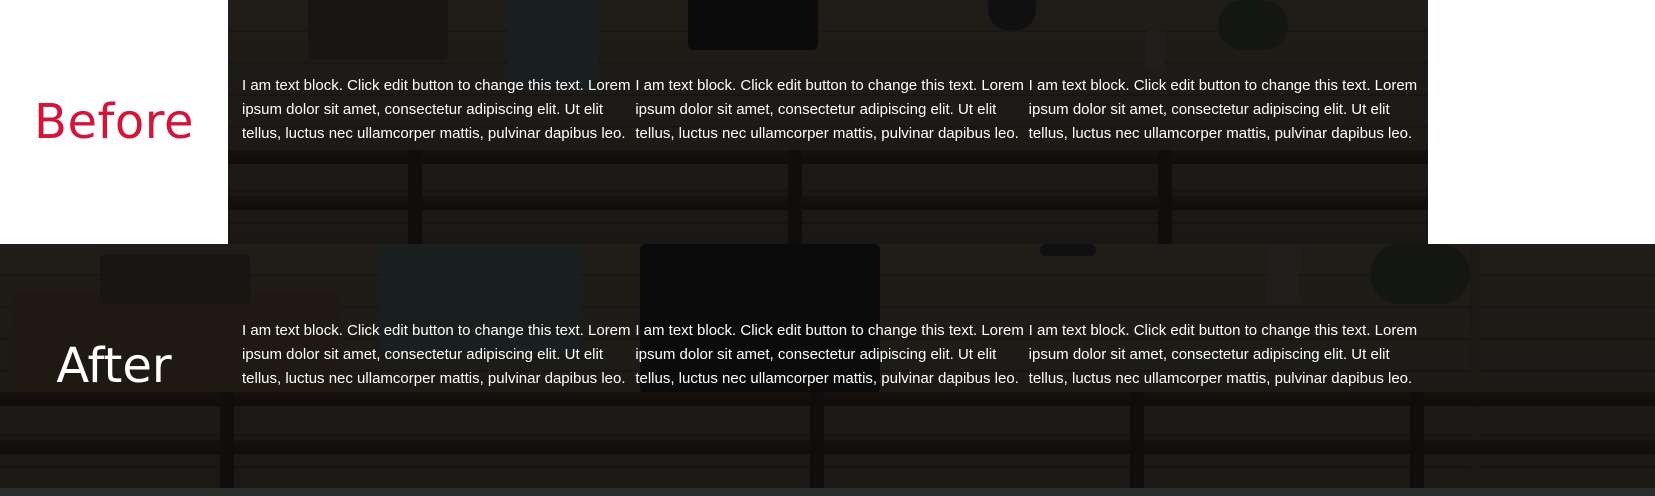  Describe the element at coordinates (827, 492) in the screenshot. I see `after-bottom-border` at that location.